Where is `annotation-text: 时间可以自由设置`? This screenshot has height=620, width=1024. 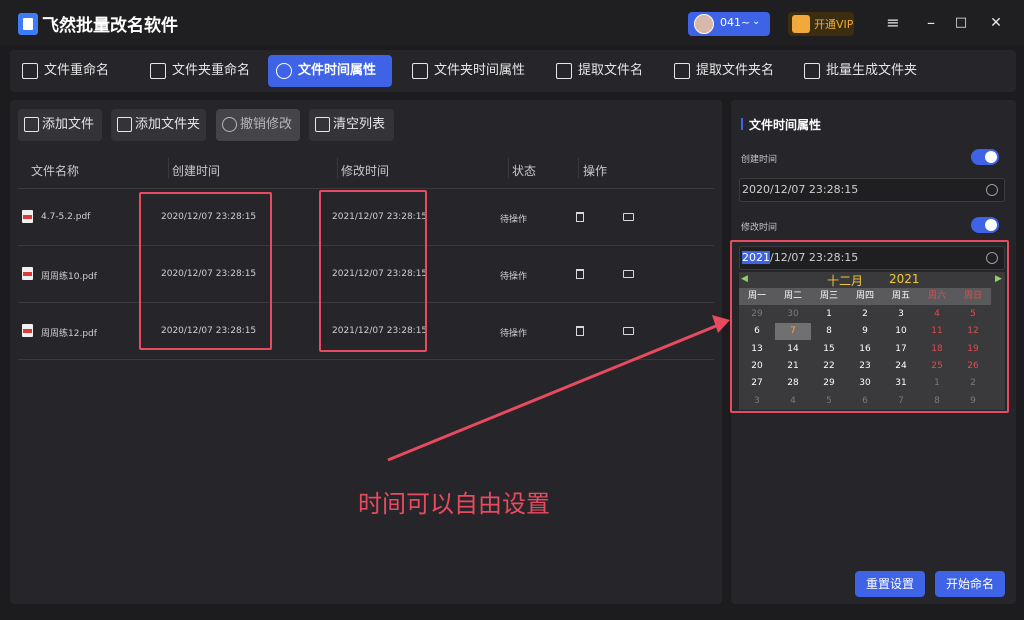 annotation-text: 时间可以自由设置 is located at coordinates (454, 504).